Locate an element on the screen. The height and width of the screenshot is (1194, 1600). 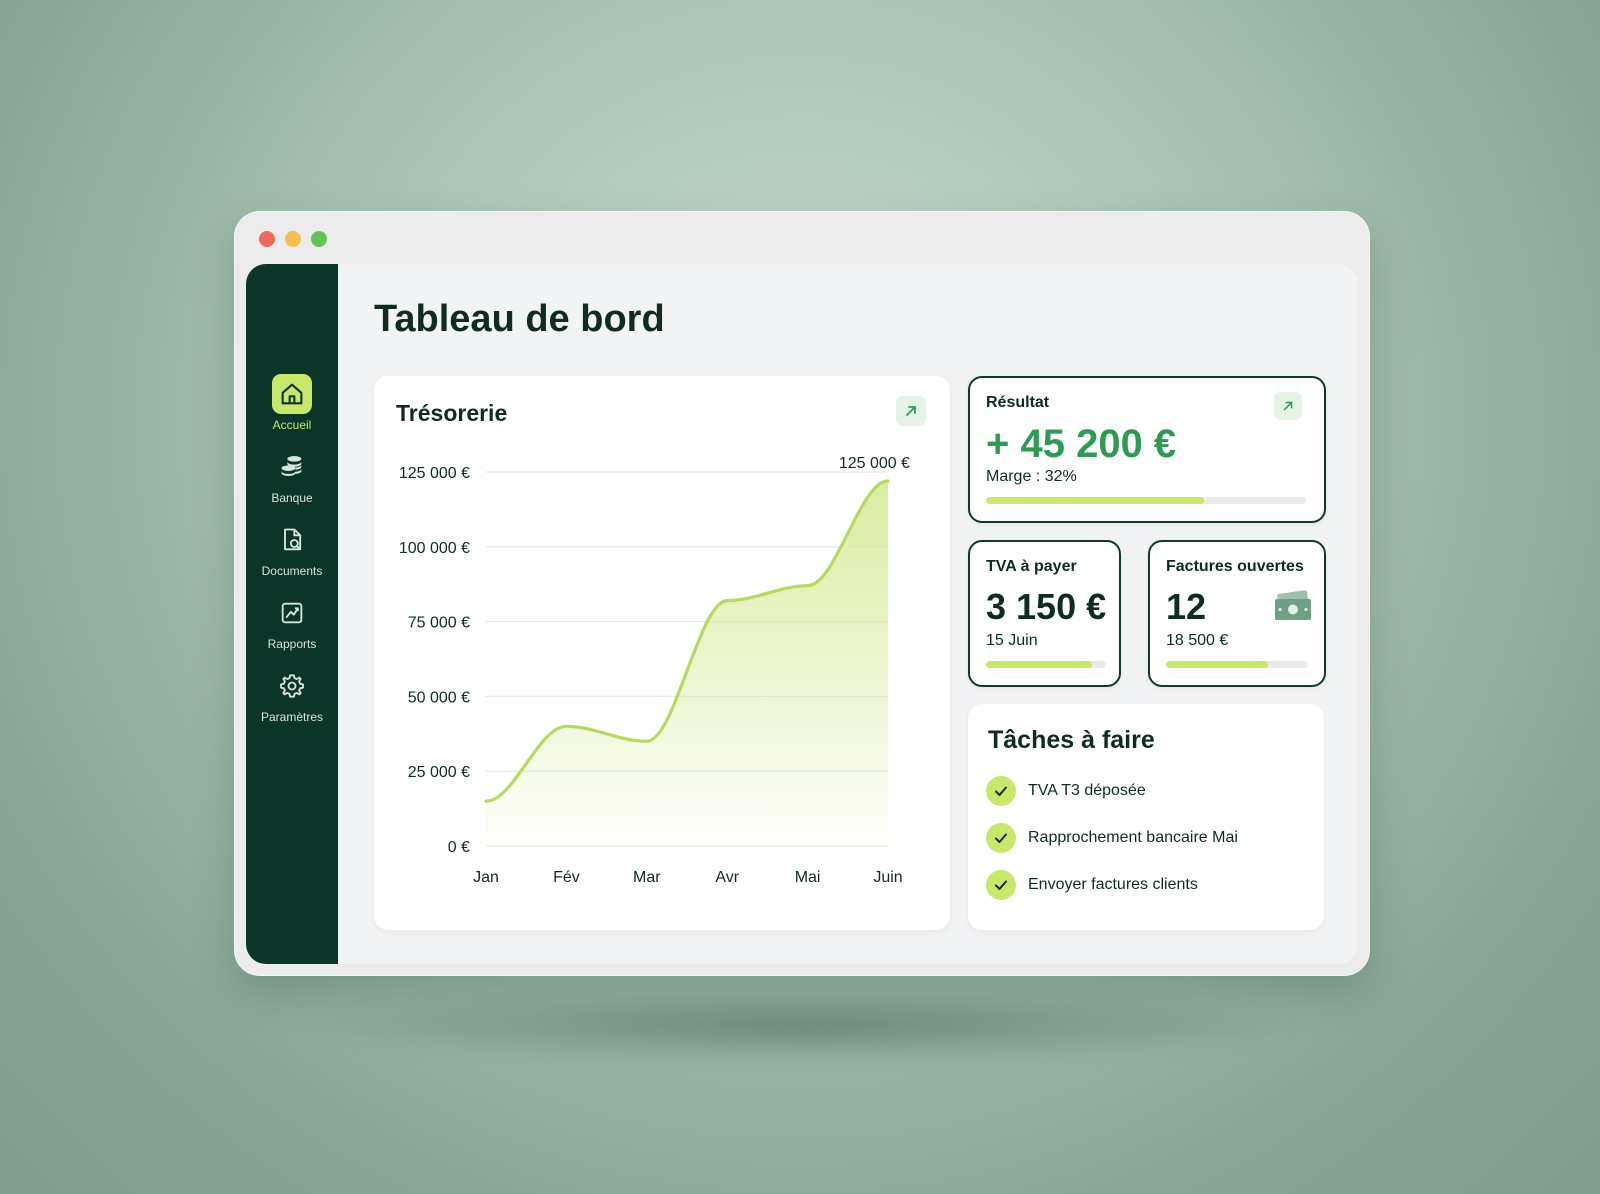
gear-icon is located at coordinates (292, 686).